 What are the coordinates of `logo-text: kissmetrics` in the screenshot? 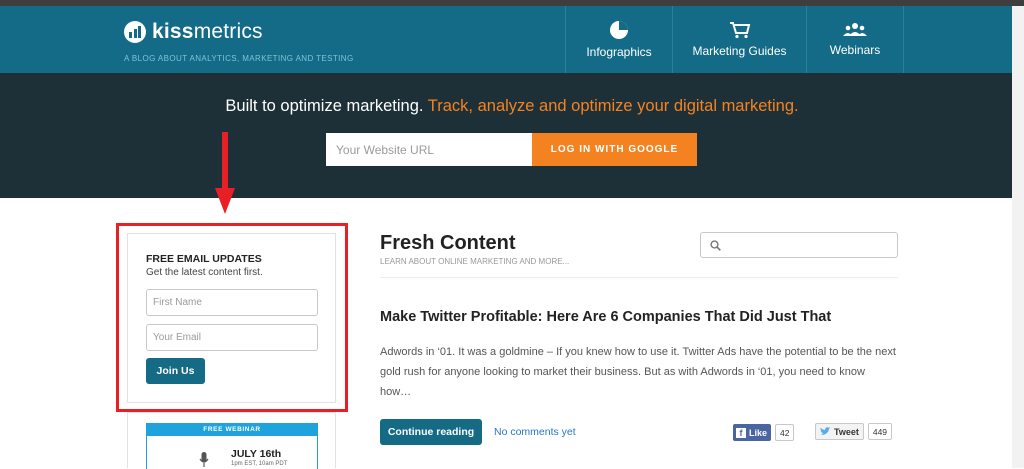 It's located at (207, 31).